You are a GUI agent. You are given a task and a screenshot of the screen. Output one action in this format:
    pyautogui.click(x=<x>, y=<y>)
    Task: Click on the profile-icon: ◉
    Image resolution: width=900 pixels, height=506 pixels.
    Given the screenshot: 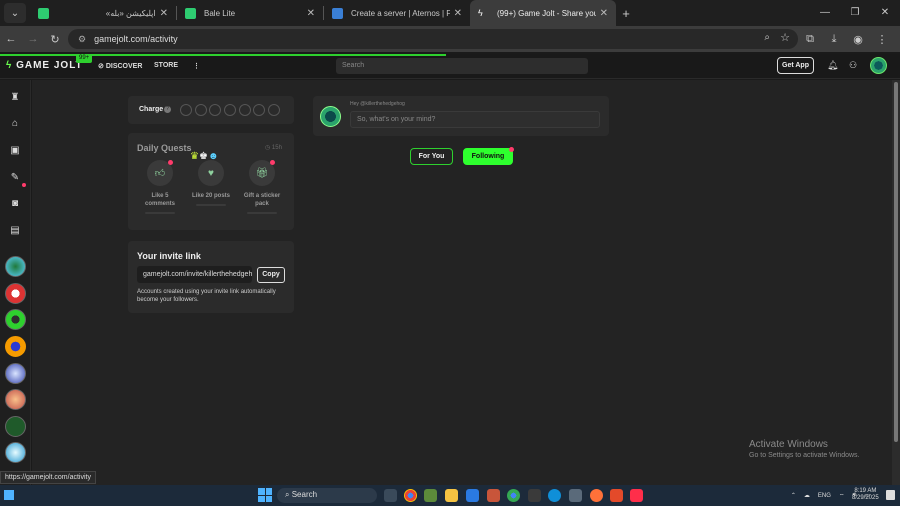 What is the action you would take?
    pyautogui.click(x=858, y=39)
    